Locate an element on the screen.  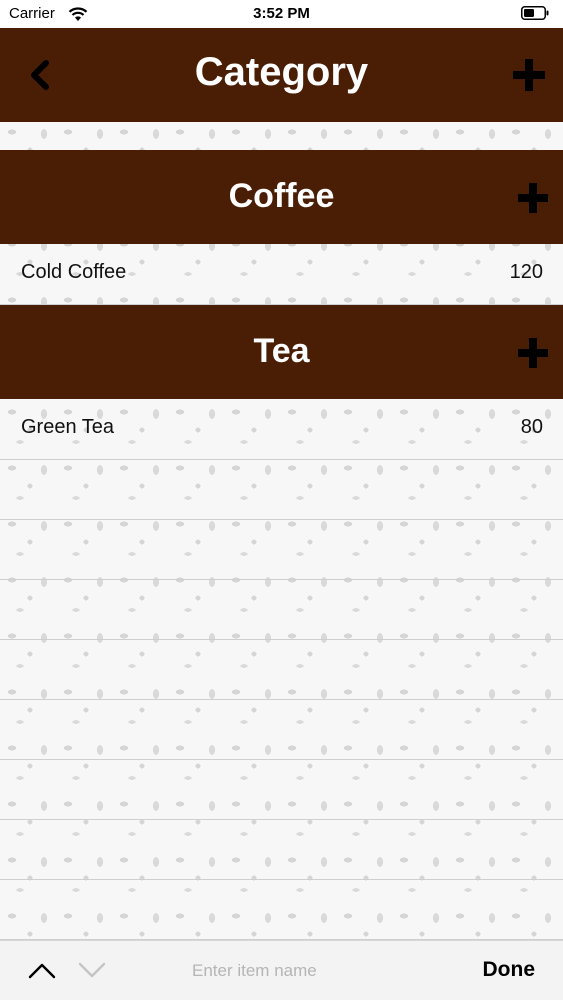
section-header-coffee: Coffee is located at coordinates (281, 197).